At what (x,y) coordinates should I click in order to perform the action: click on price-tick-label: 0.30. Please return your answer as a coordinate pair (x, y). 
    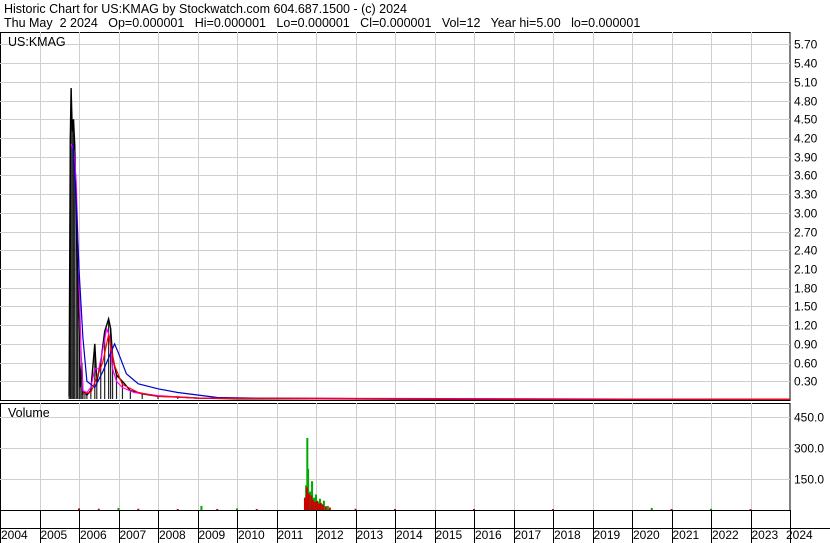
    Looking at the image, I should click on (806, 382).